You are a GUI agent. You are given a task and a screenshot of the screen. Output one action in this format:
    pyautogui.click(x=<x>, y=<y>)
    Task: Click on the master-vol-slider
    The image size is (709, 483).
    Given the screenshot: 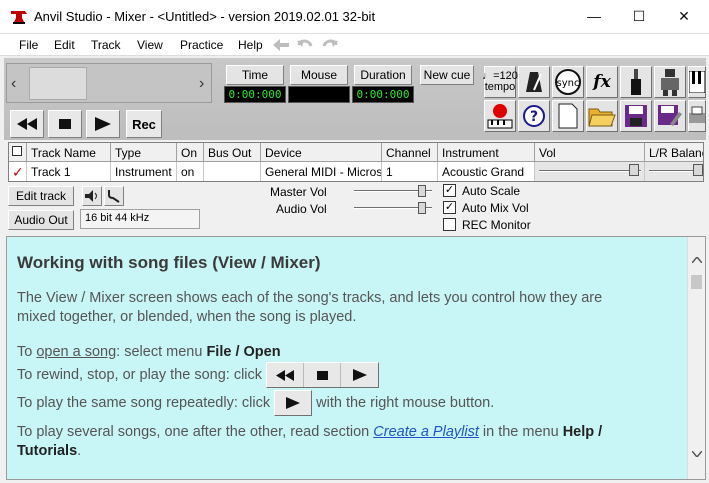 What is the action you would take?
    pyautogui.click(x=393, y=191)
    